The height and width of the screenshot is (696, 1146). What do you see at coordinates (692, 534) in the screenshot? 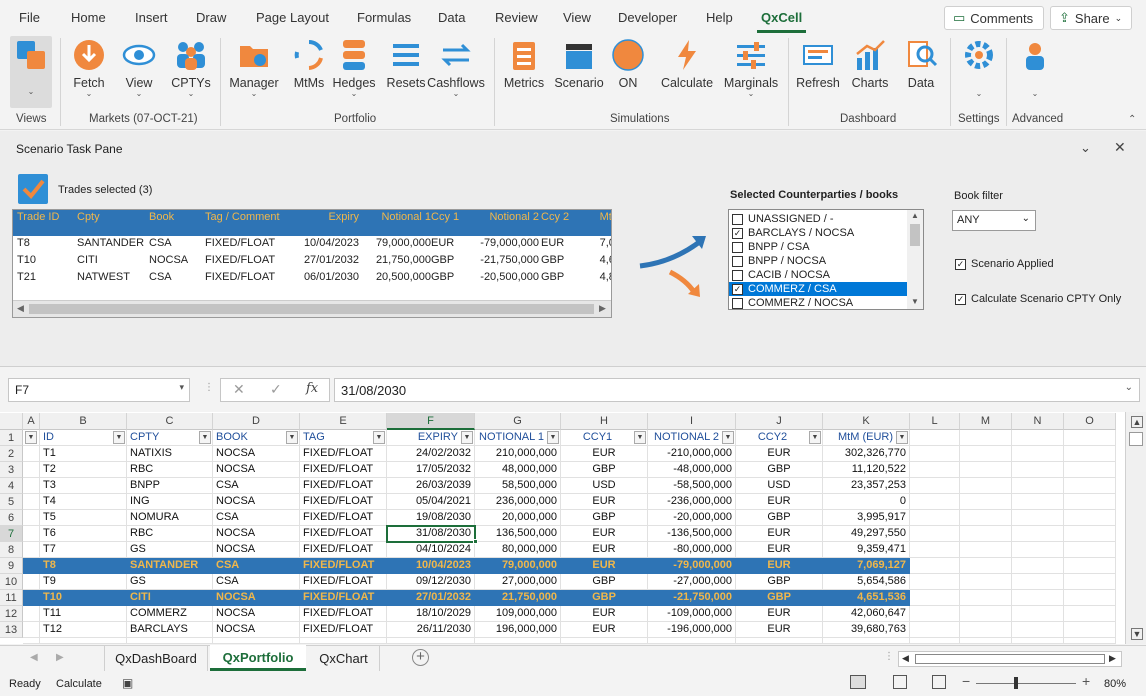
I see `cell: -136,500,000` at bounding box center [692, 534].